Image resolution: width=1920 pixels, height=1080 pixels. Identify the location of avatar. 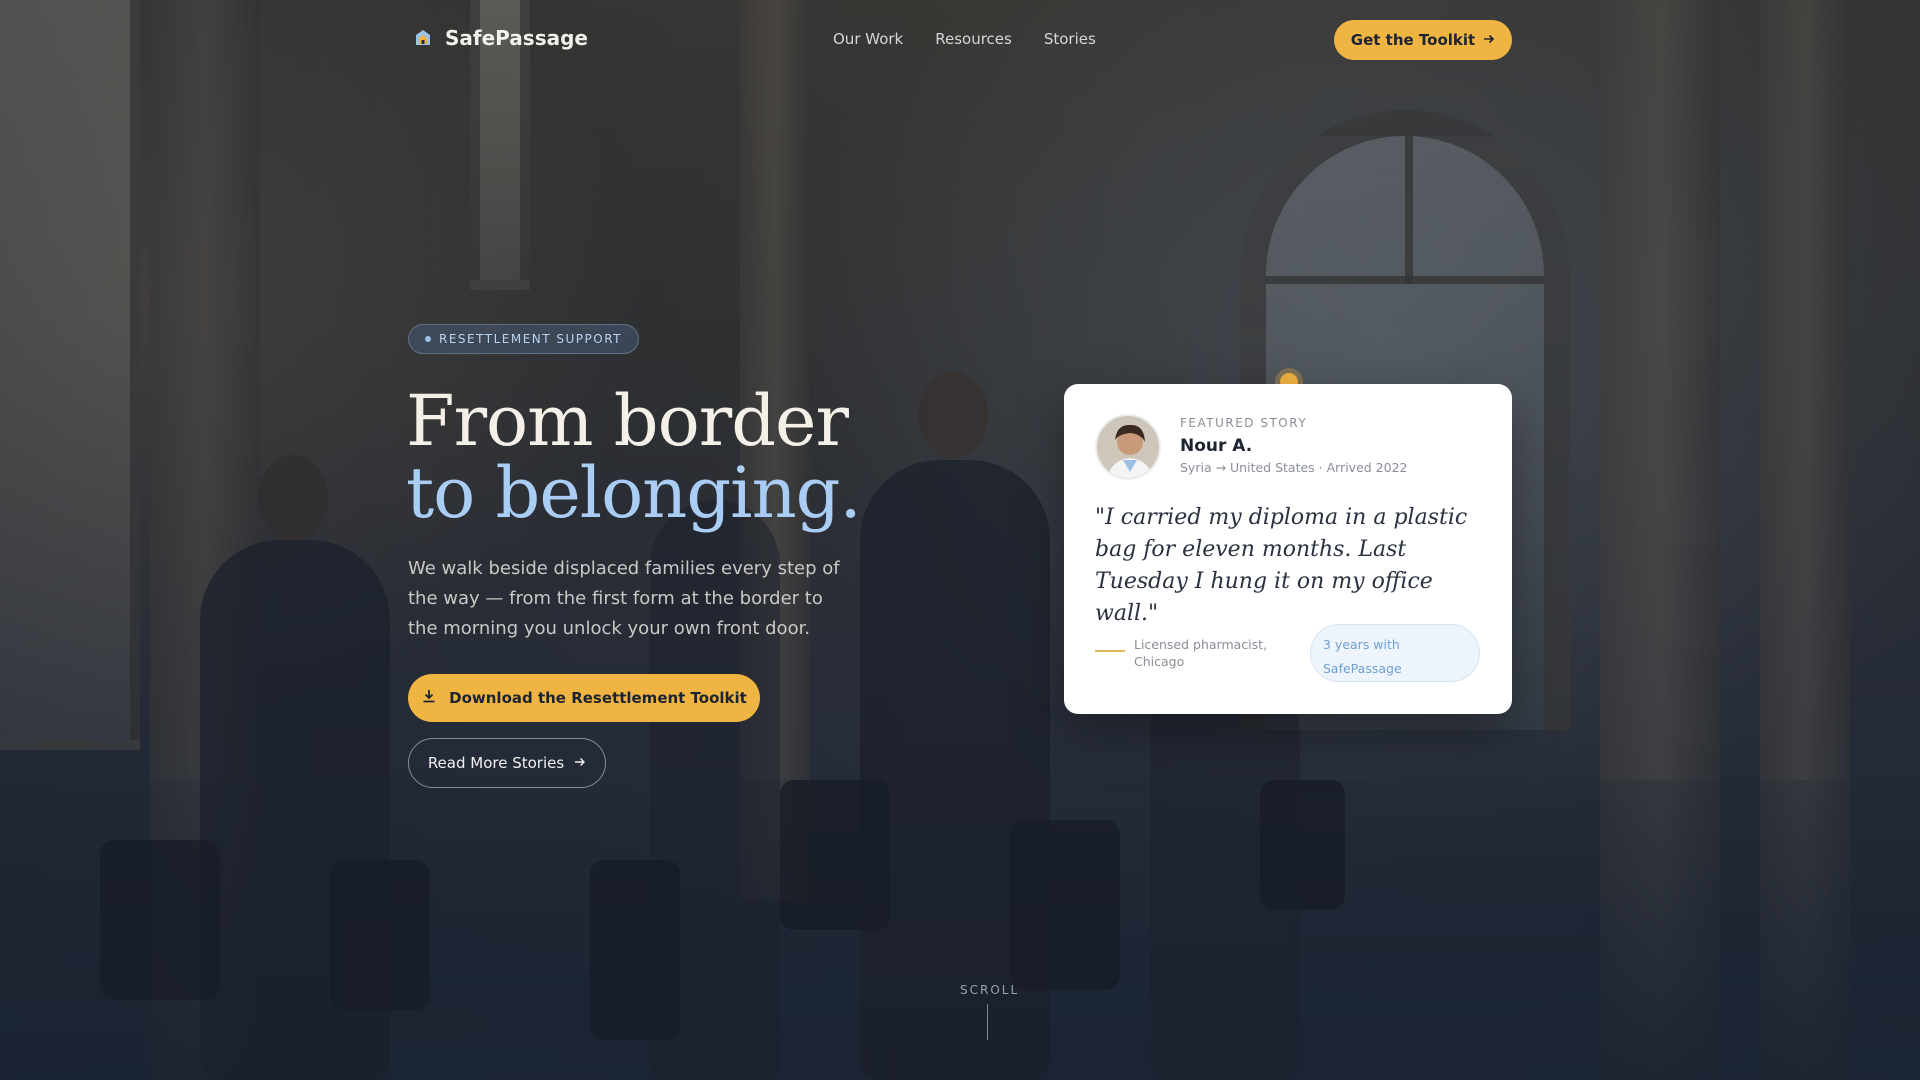
(1128, 447).